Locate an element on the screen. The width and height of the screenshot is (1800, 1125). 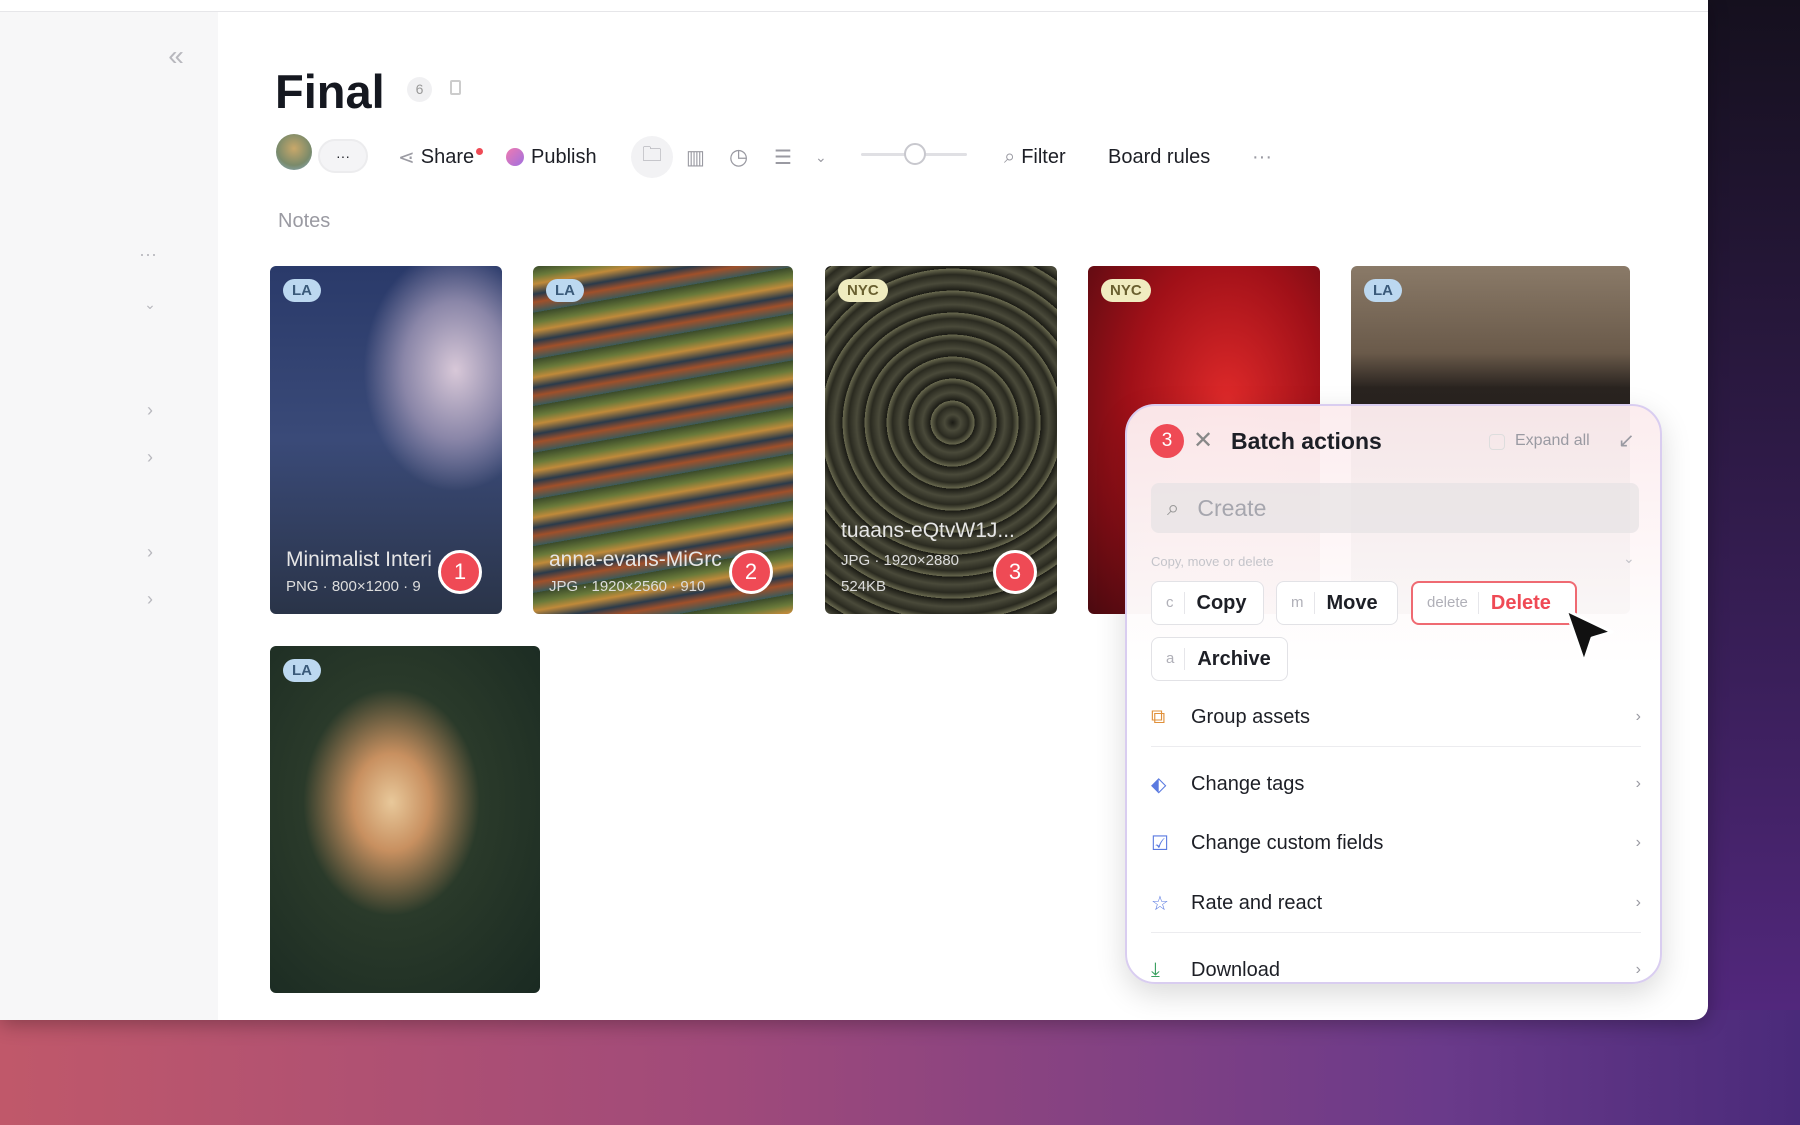
expand-all-checkbox is located at coordinates (1497, 442).